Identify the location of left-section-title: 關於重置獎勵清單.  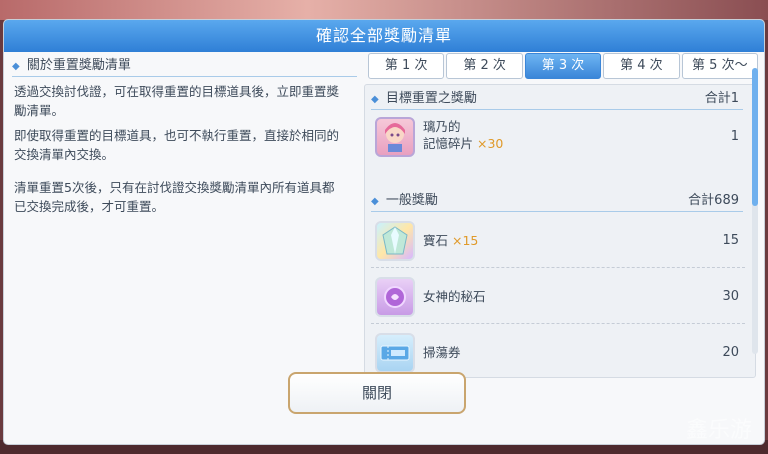
(78, 65).